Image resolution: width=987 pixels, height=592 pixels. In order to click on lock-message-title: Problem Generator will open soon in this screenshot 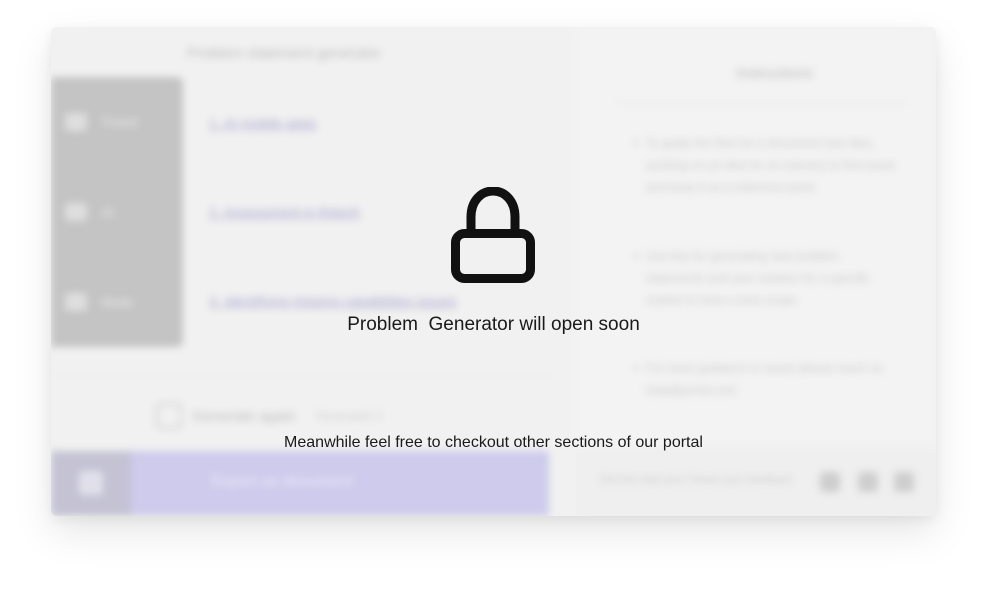, I will do `click(493, 324)`.